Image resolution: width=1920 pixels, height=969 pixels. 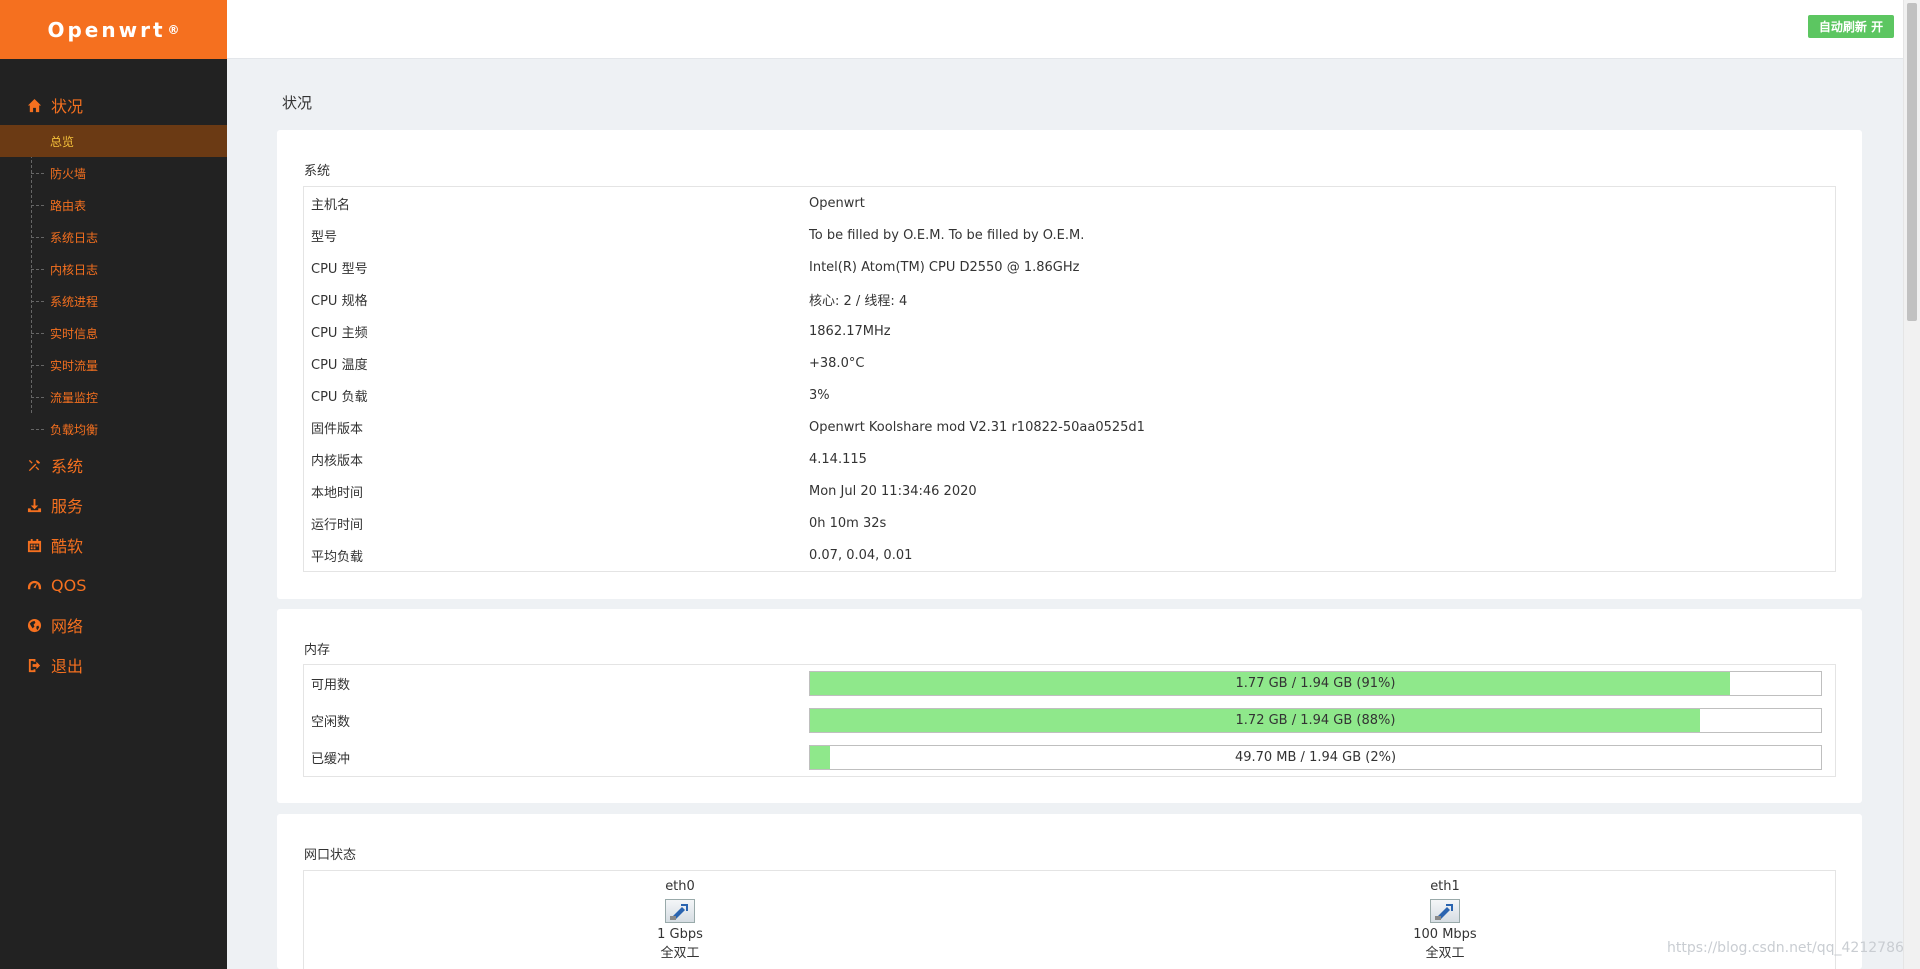 What do you see at coordinates (113, 665) in the screenshot?
I see `sidebar-item-logout: 退出` at bounding box center [113, 665].